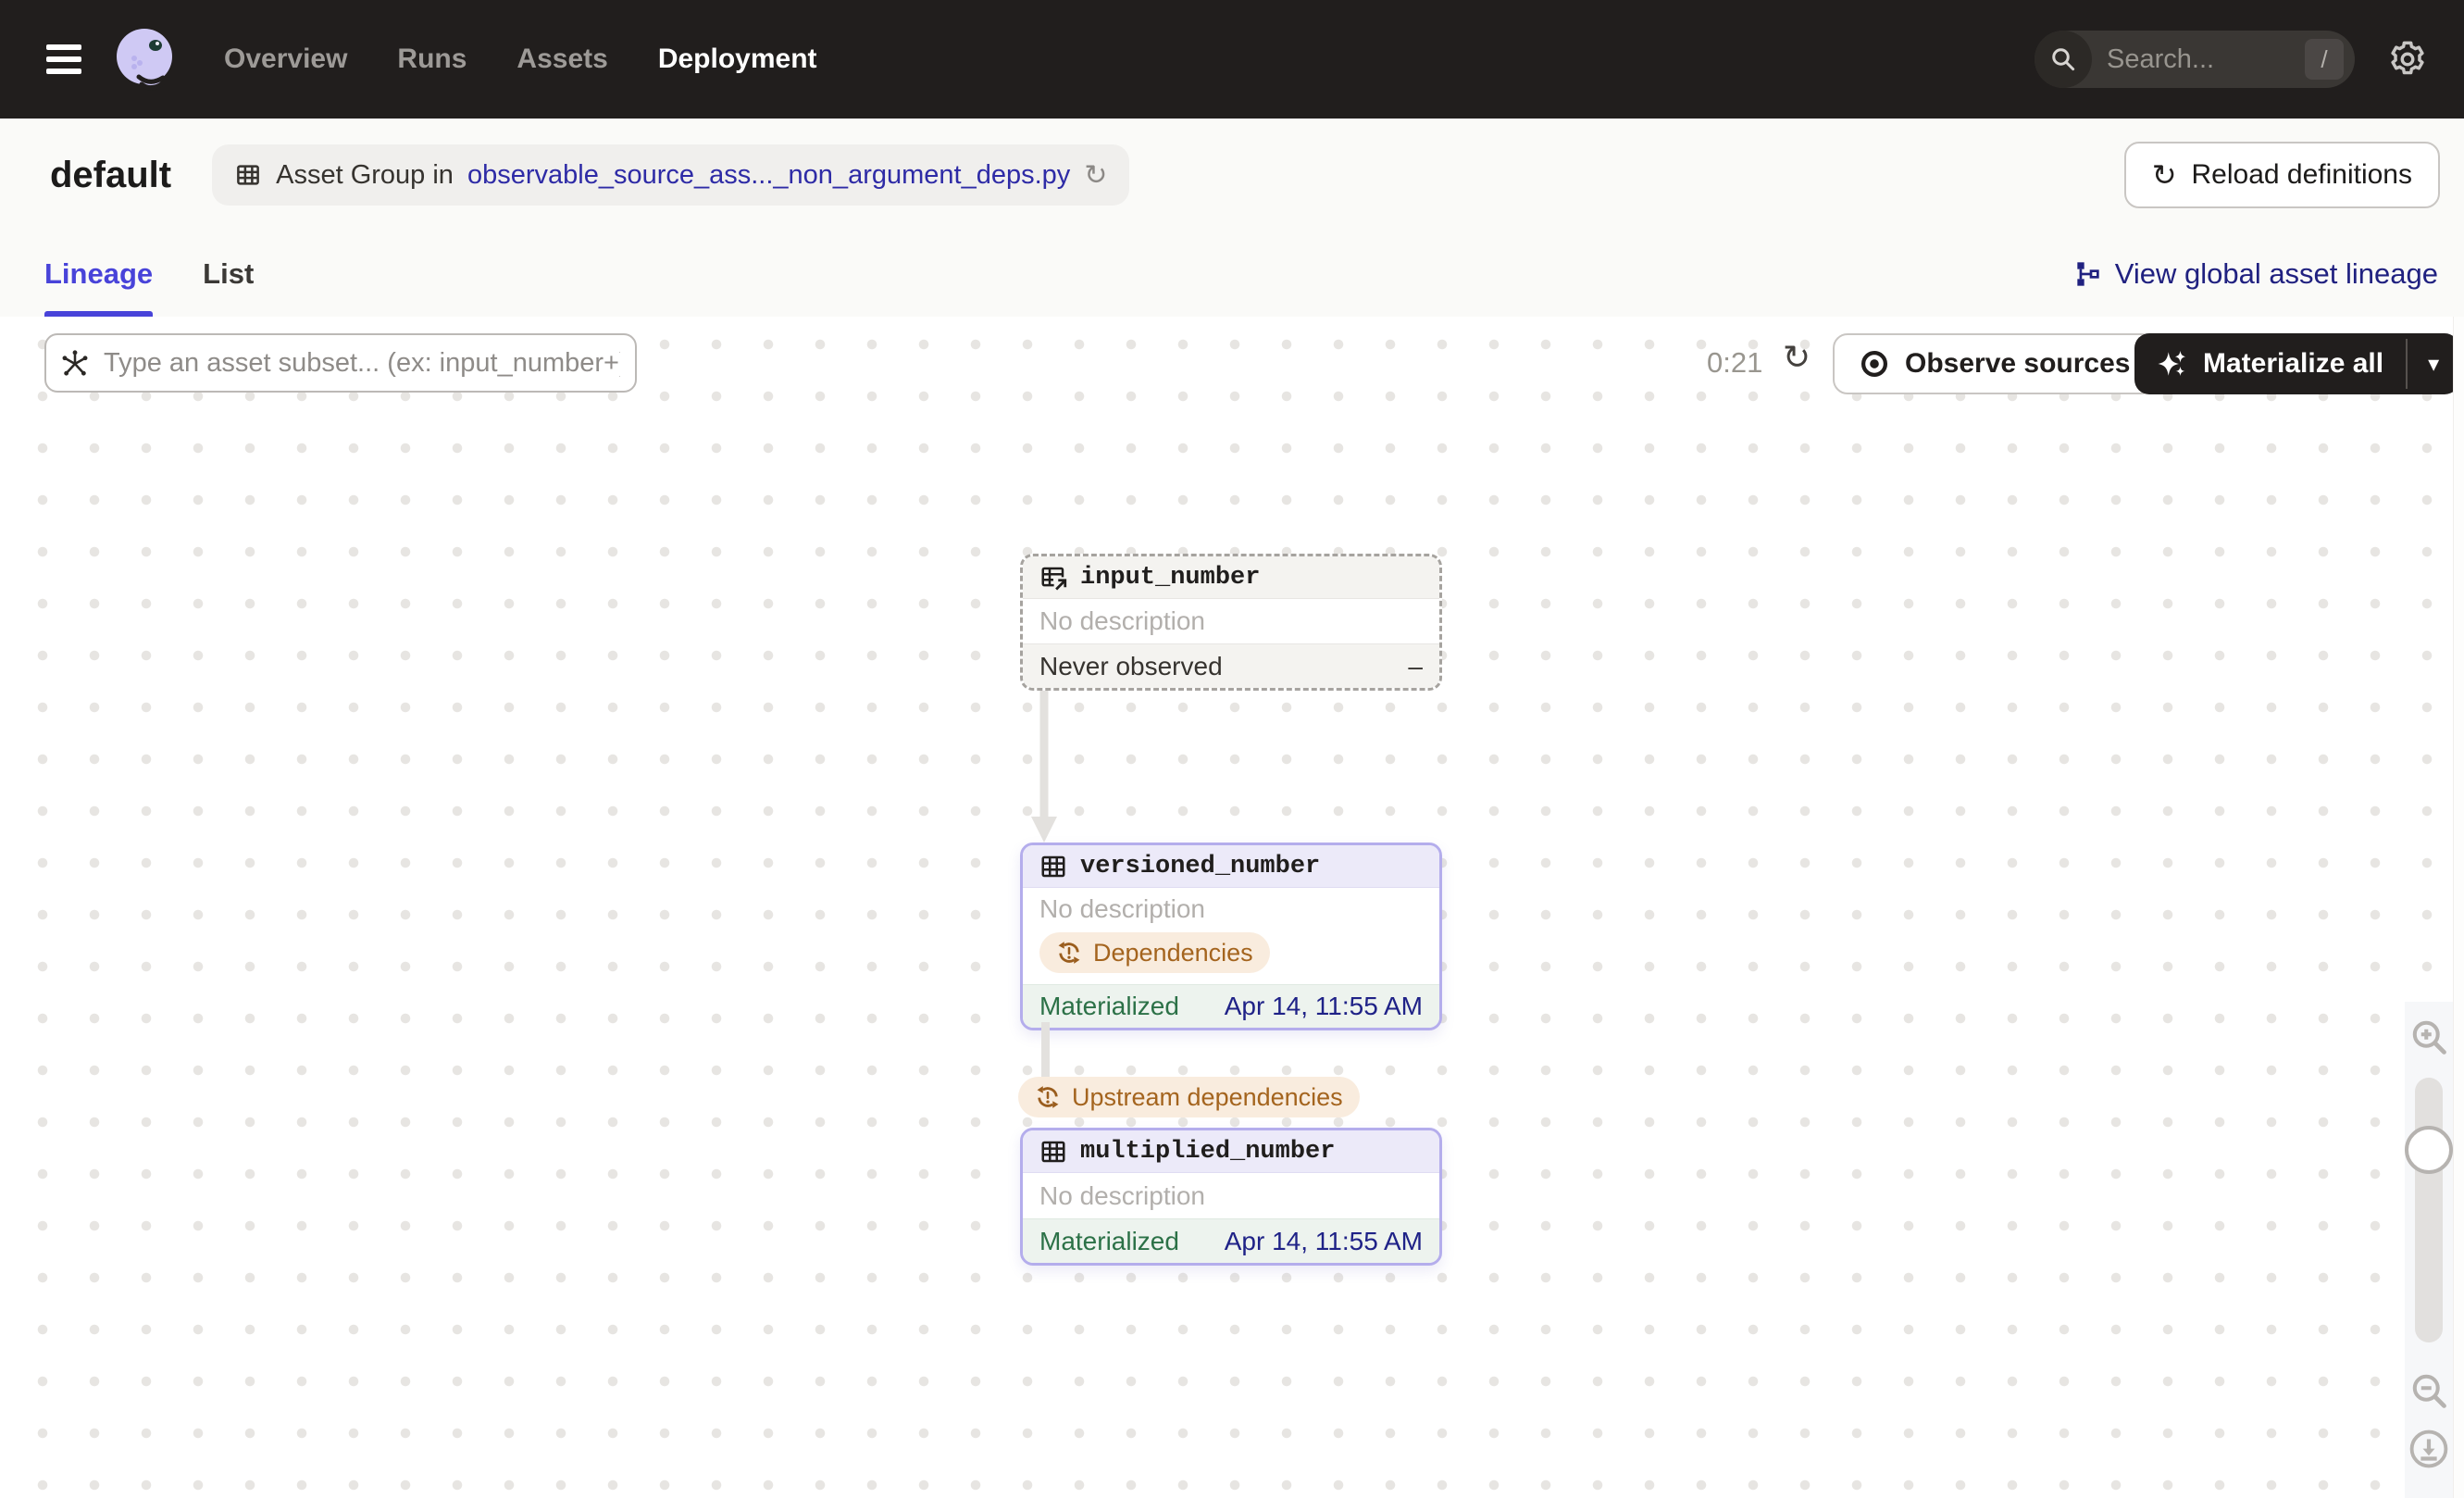 This screenshot has width=2464, height=1498. I want to click on node-header: input_number, so click(1231, 577).